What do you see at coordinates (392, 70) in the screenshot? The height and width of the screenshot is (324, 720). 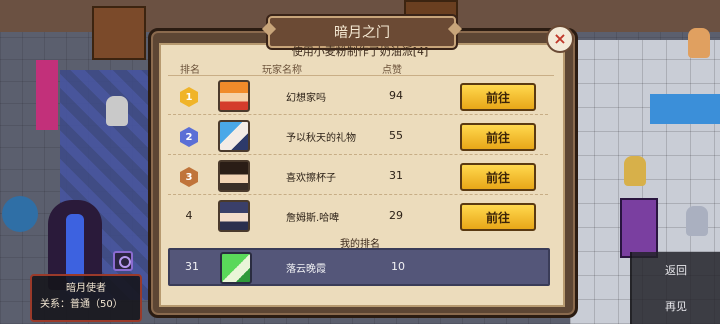 I see `column-header-likes: 点赞` at bounding box center [392, 70].